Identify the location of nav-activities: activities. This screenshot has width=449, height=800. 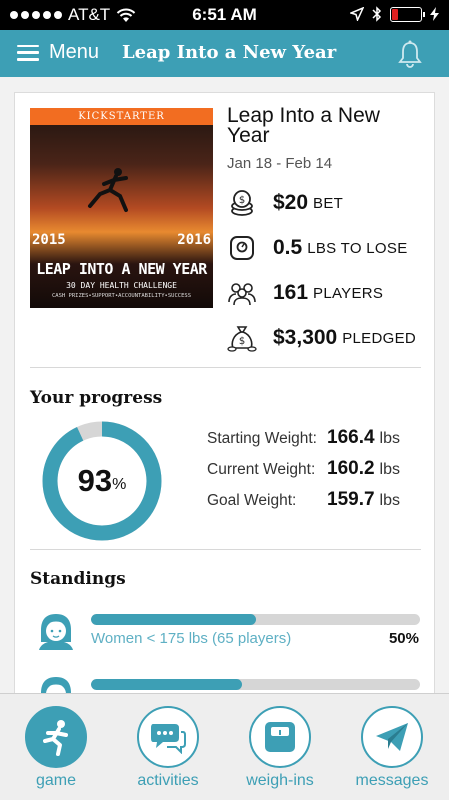
(168, 748).